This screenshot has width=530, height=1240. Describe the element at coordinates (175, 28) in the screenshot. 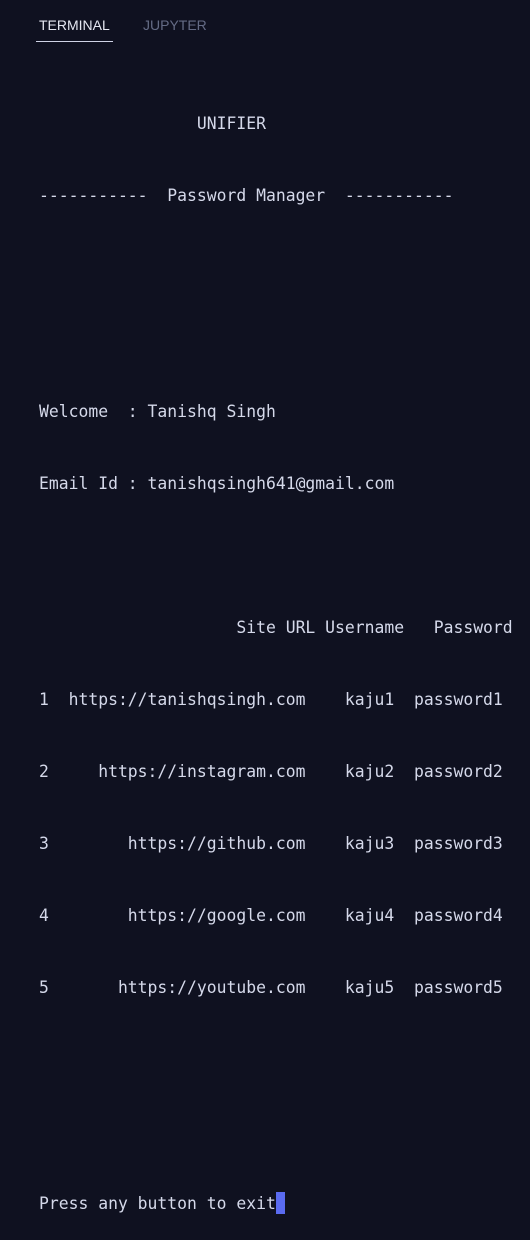

I see `tab-jupyter: JUPYTER` at that location.